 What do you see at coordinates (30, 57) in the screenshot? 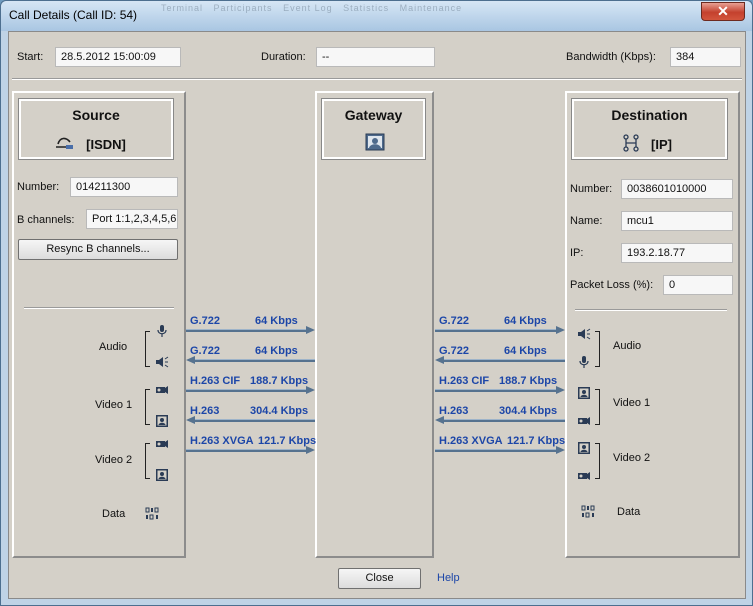
I see `start-label: Start:` at bounding box center [30, 57].